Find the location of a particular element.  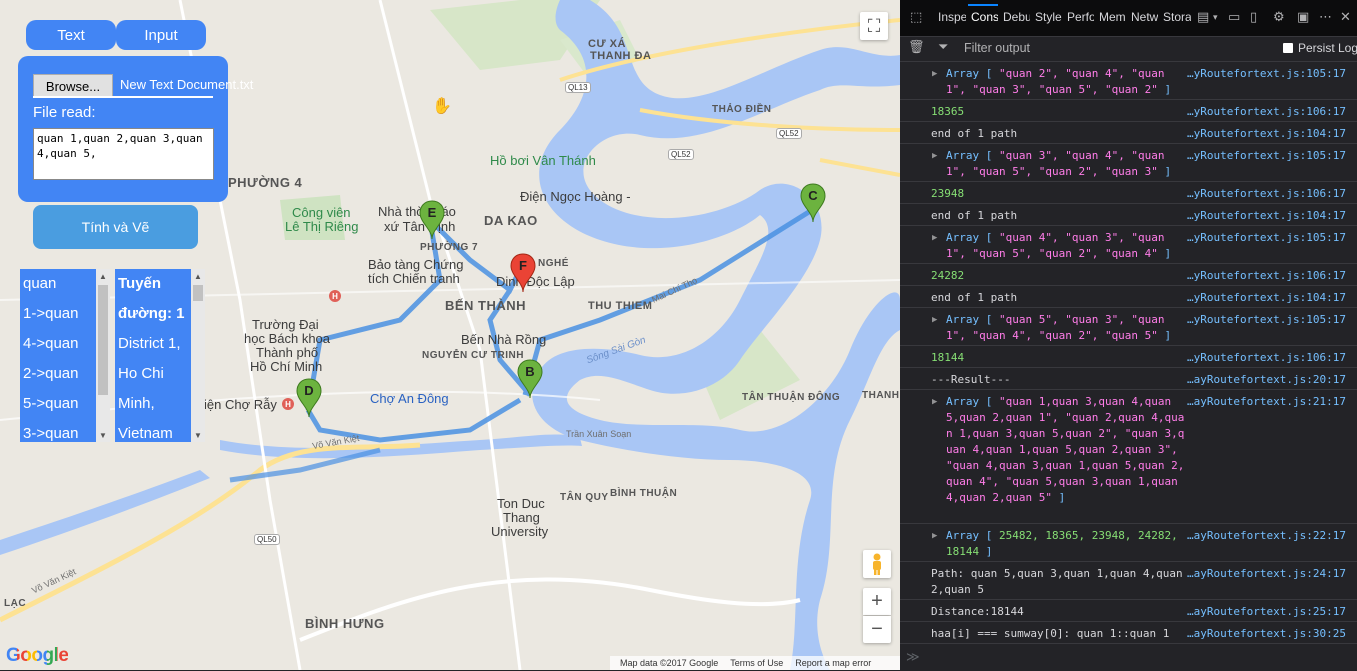

tab-style-editor: Style is located at coordinates (1049, 17).